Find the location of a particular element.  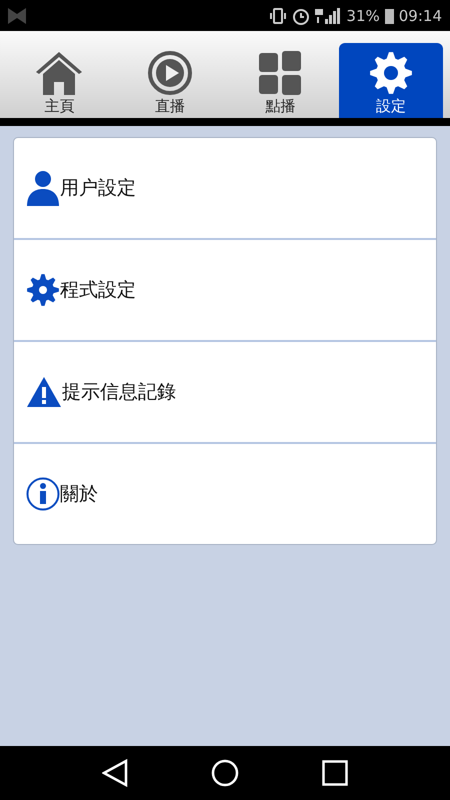

menu-item: 程式設定 is located at coordinates (98, 290).